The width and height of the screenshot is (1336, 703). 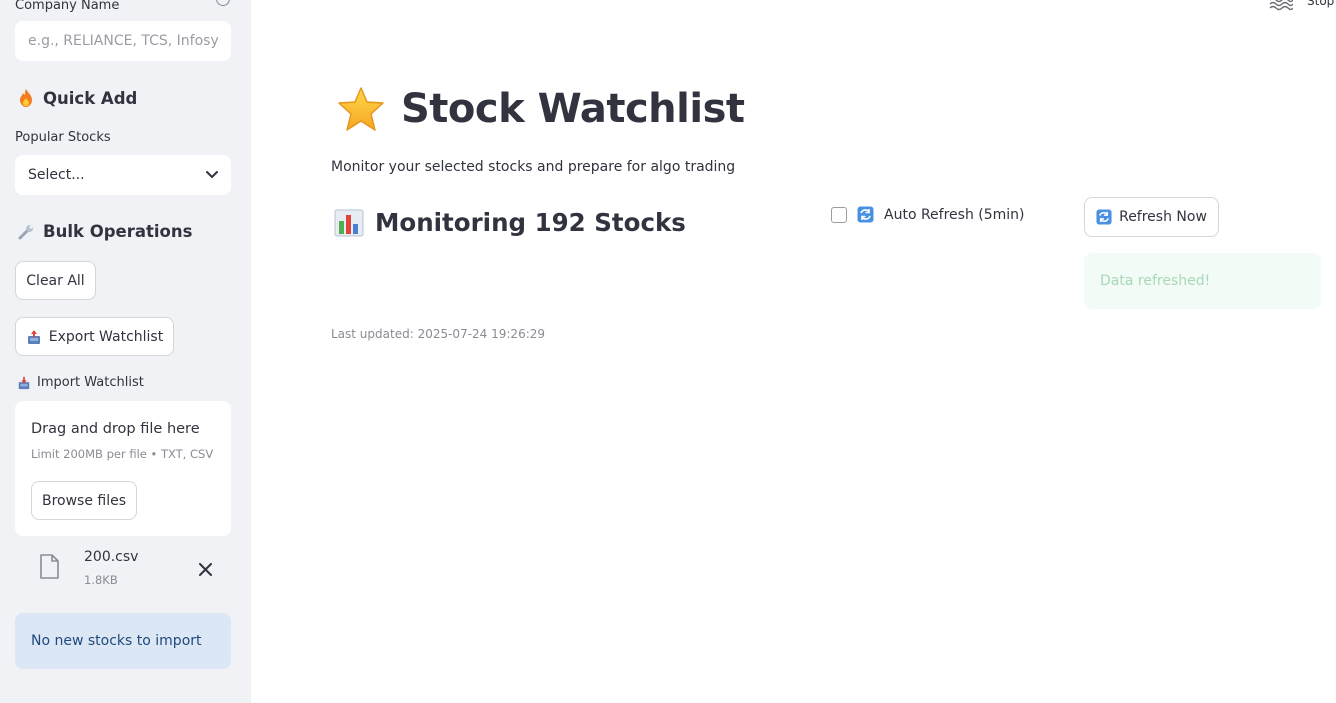 I want to click on company-name-input, so click(x=123, y=41).